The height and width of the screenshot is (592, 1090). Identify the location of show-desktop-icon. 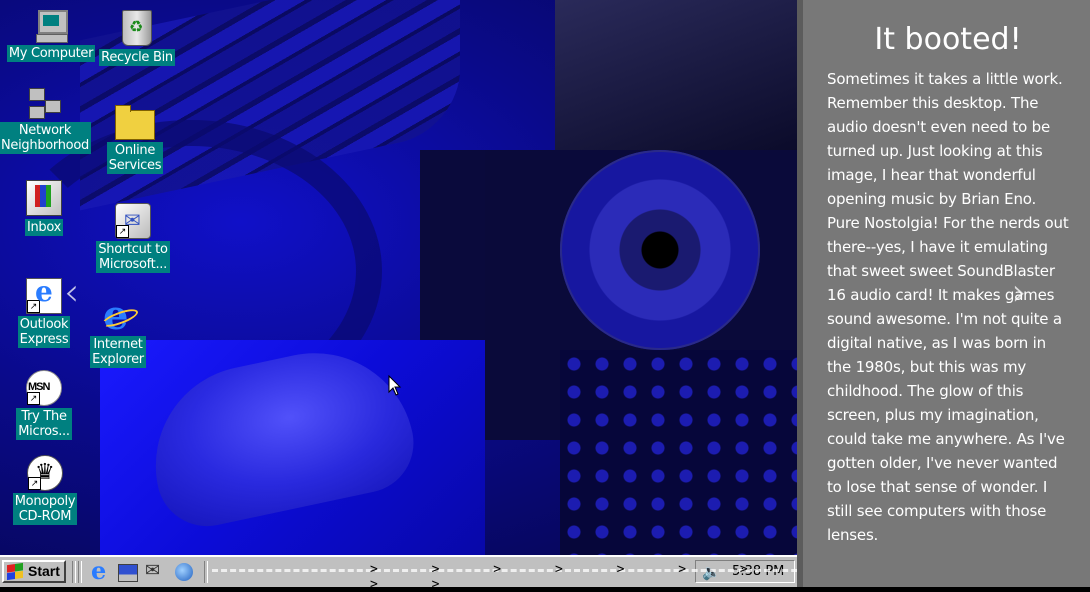
(128, 573).